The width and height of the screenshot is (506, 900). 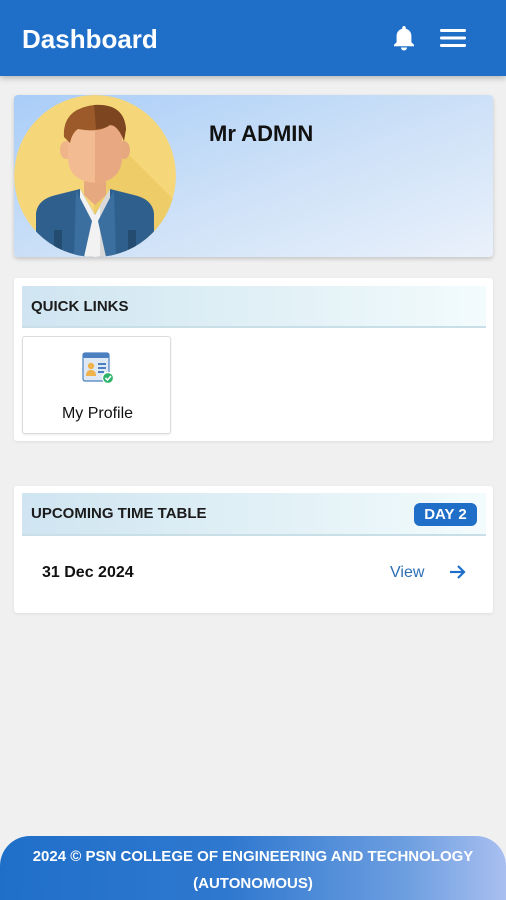 I want to click on view-link: View, so click(x=407, y=573).